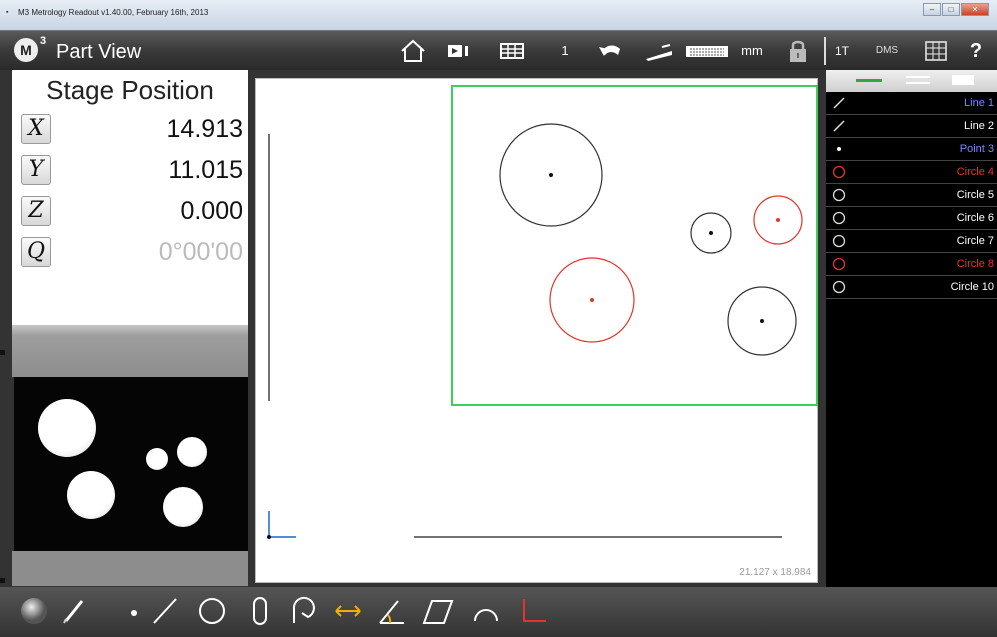 This screenshot has width=997, height=637. I want to click on circle-6-center, so click(711, 233).